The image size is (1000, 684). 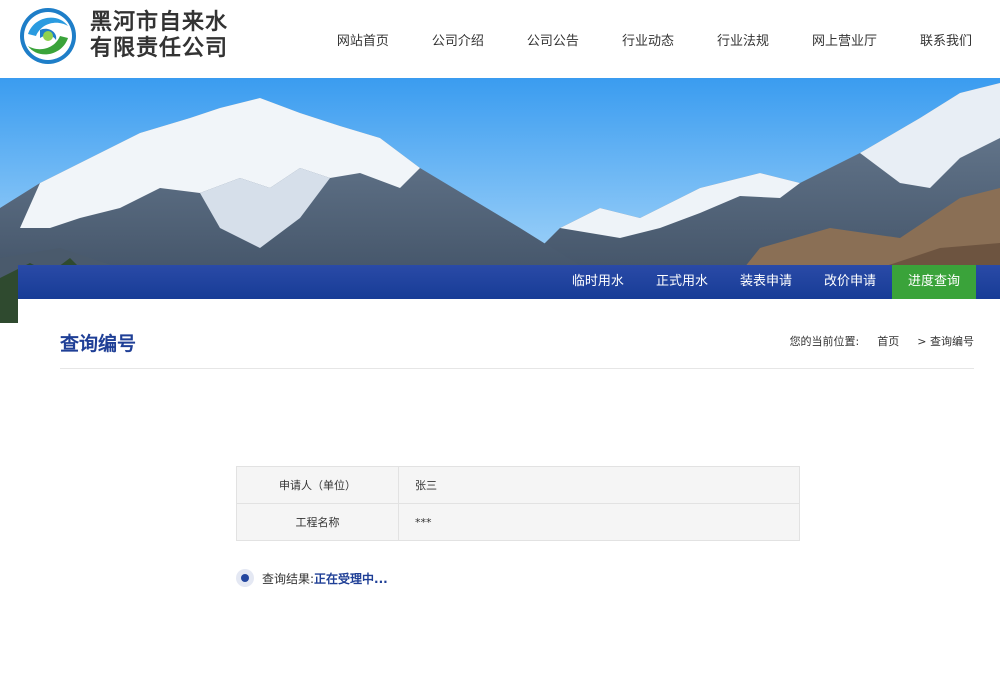 What do you see at coordinates (317, 522) in the screenshot?
I see `project-name-label: 工程名称` at bounding box center [317, 522].